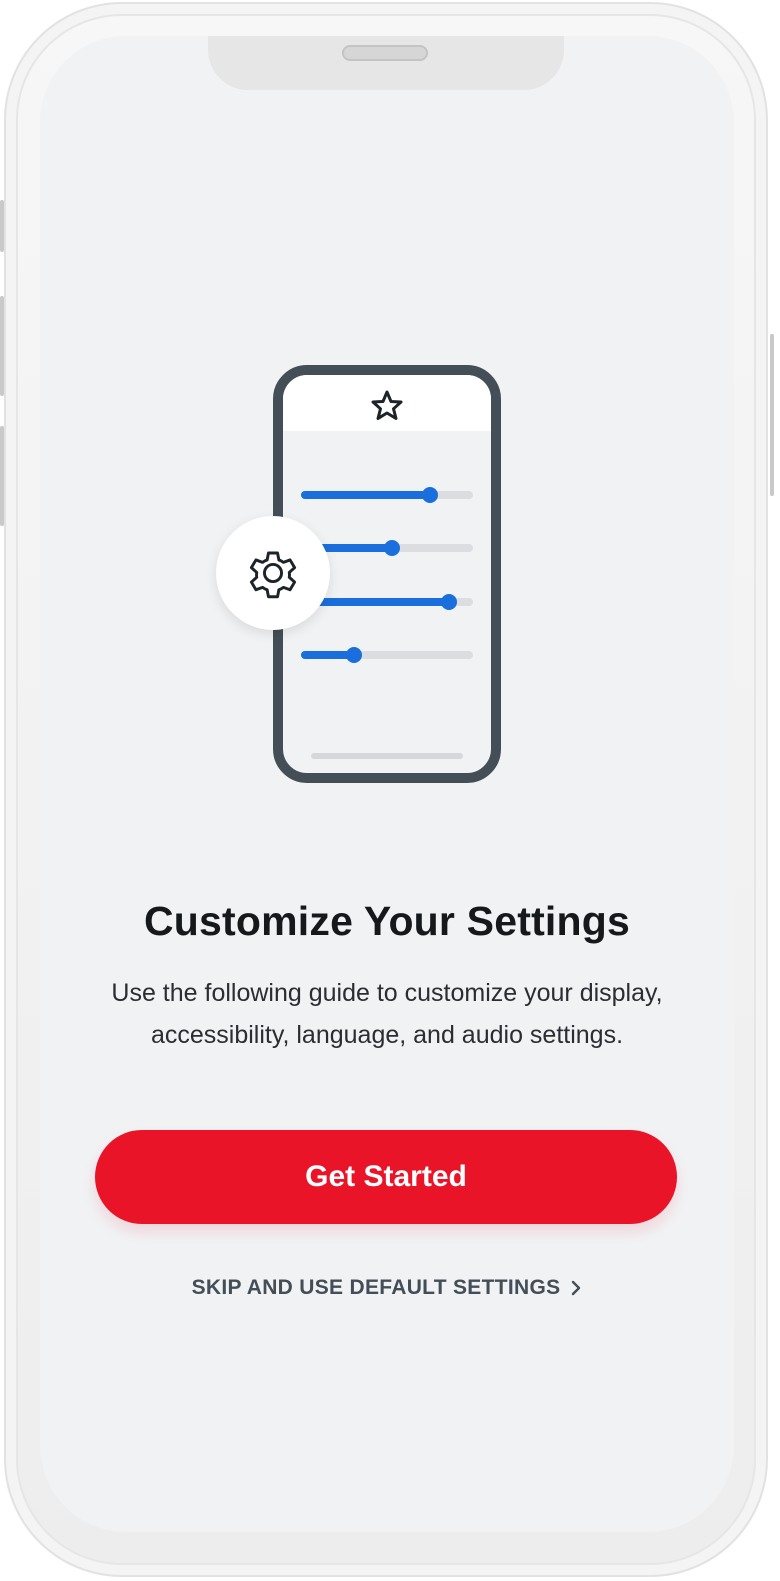  Describe the element at coordinates (387, 756) in the screenshot. I see `illustration-home-indicator` at that location.